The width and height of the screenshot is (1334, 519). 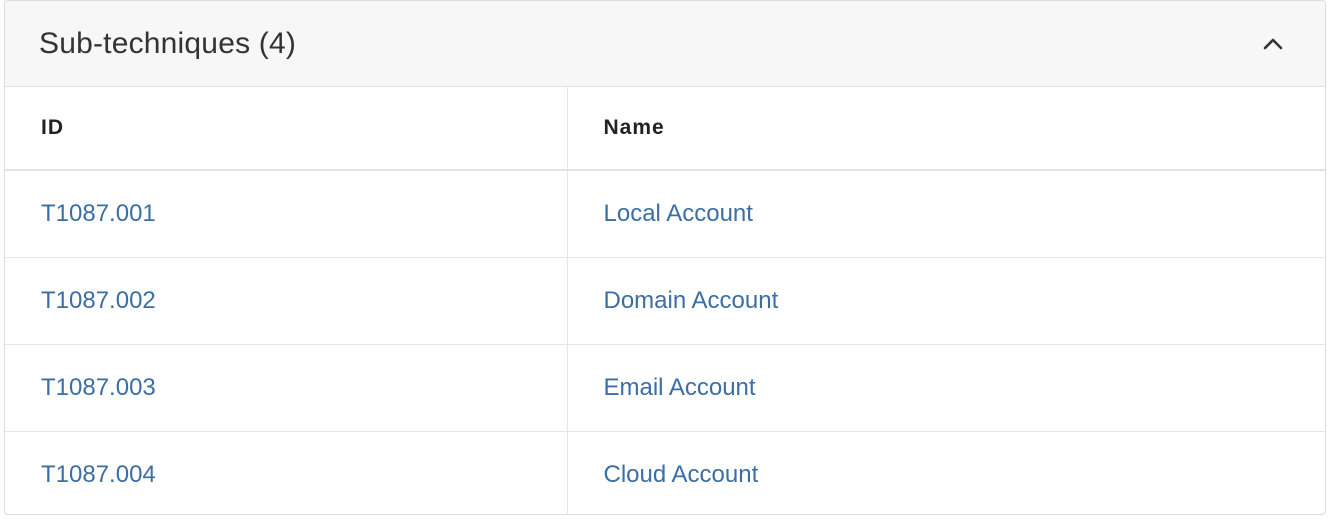 I want to click on collapse-button, so click(x=1273, y=44).